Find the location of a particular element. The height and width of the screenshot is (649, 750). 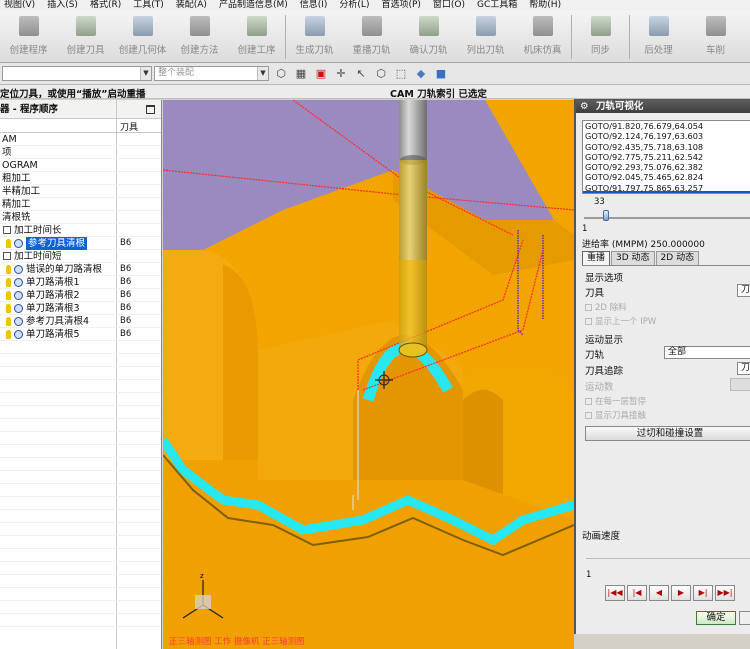

tool-trace-select: 刀 is located at coordinates (743, 368).